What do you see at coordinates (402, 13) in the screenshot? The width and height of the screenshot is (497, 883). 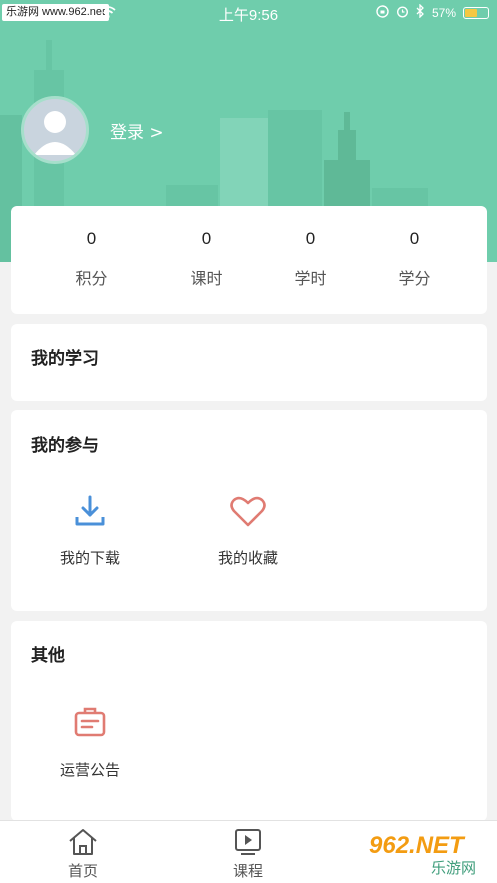 I see `alarm-icon` at bounding box center [402, 13].